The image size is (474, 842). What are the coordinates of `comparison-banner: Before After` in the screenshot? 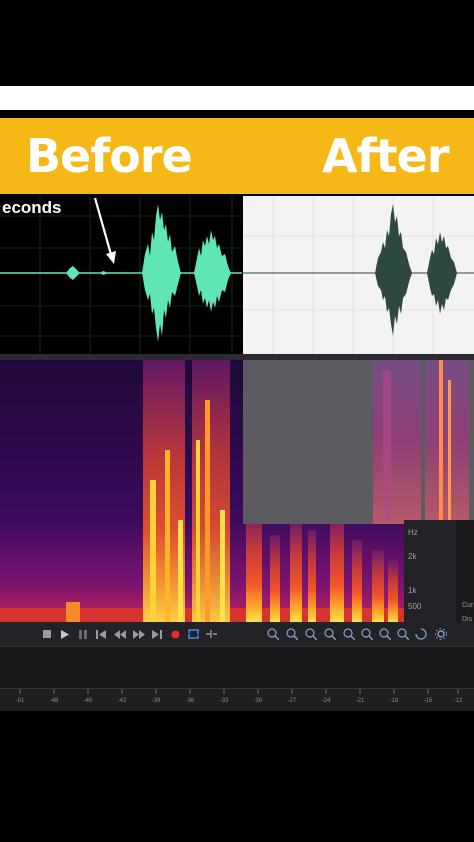 It's located at (237, 156).